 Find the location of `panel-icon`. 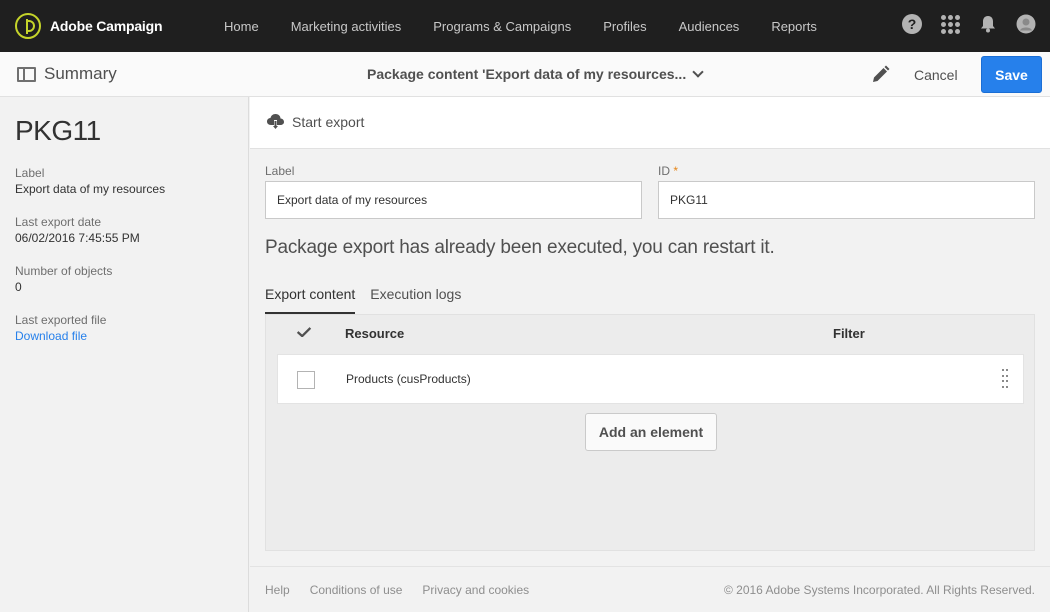

panel-icon is located at coordinates (26, 74).